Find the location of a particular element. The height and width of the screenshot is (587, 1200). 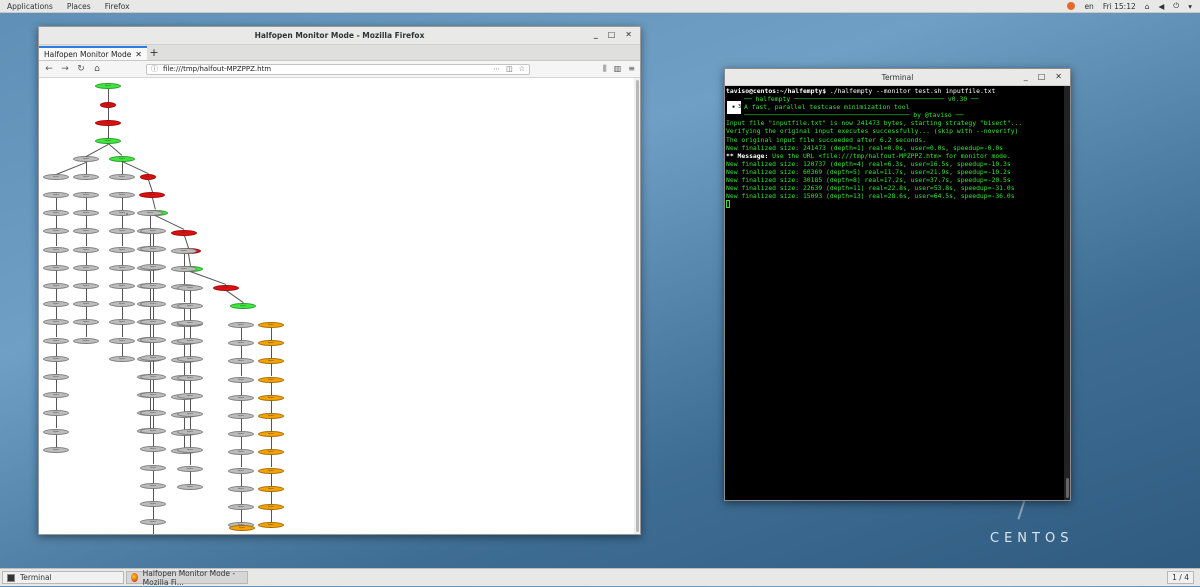

tab-strip: Halfopen Monitor Mode ✕ + is located at coordinates (339, 53).